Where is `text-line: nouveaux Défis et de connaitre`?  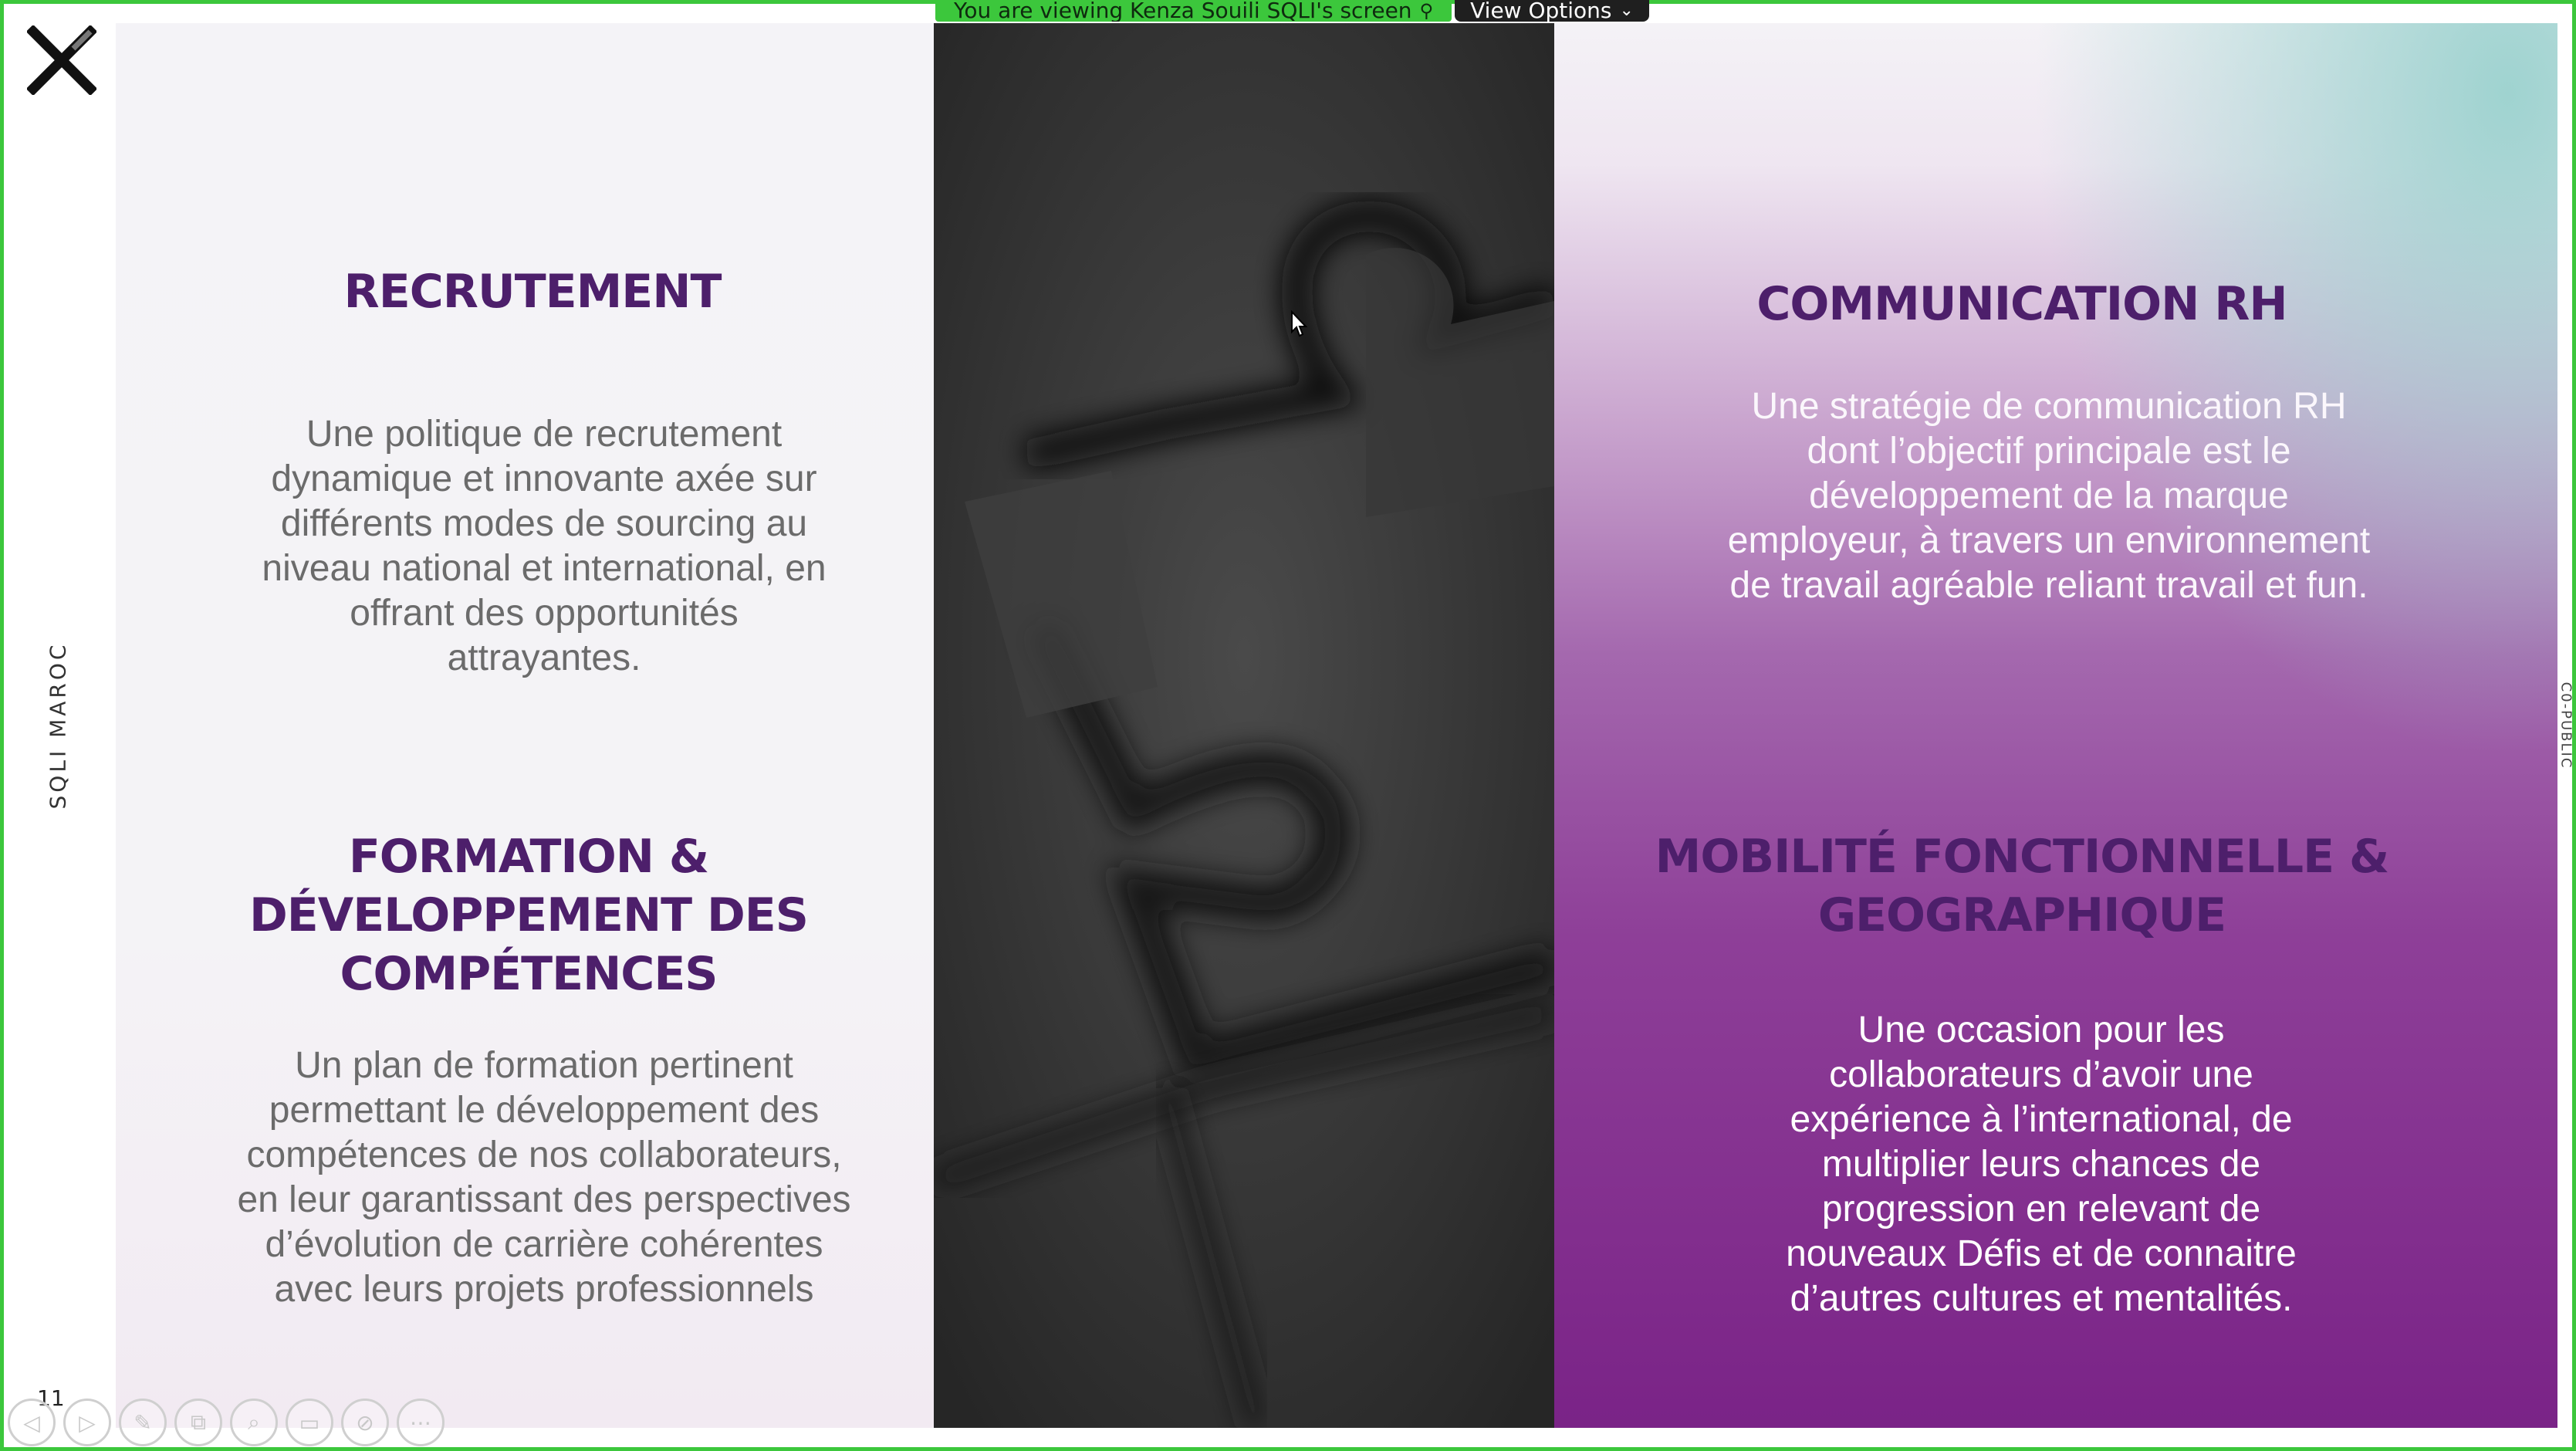 text-line: nouveaux Défis et de connaitre is located at coordinates (2041, 1253).